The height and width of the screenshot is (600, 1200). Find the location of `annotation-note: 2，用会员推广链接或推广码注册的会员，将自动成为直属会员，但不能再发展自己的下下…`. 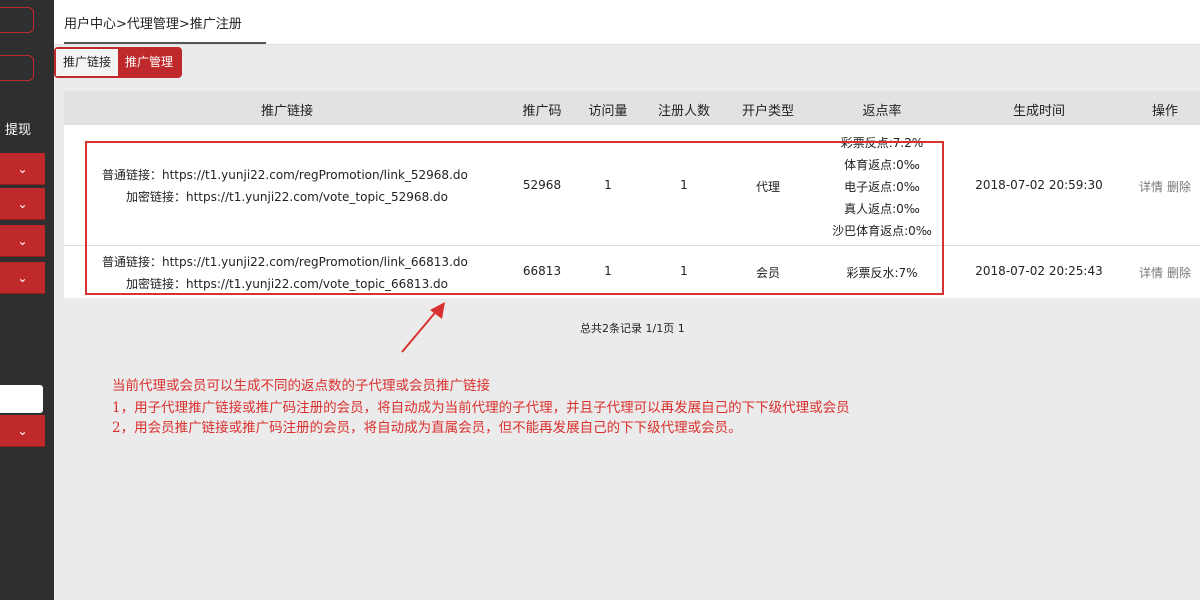

annotation-note: 2，用会员推广链接或推广码注册的会员，将自动成为直属会员，但不能再发展自己的下下… is located at coordinates (427, 428).